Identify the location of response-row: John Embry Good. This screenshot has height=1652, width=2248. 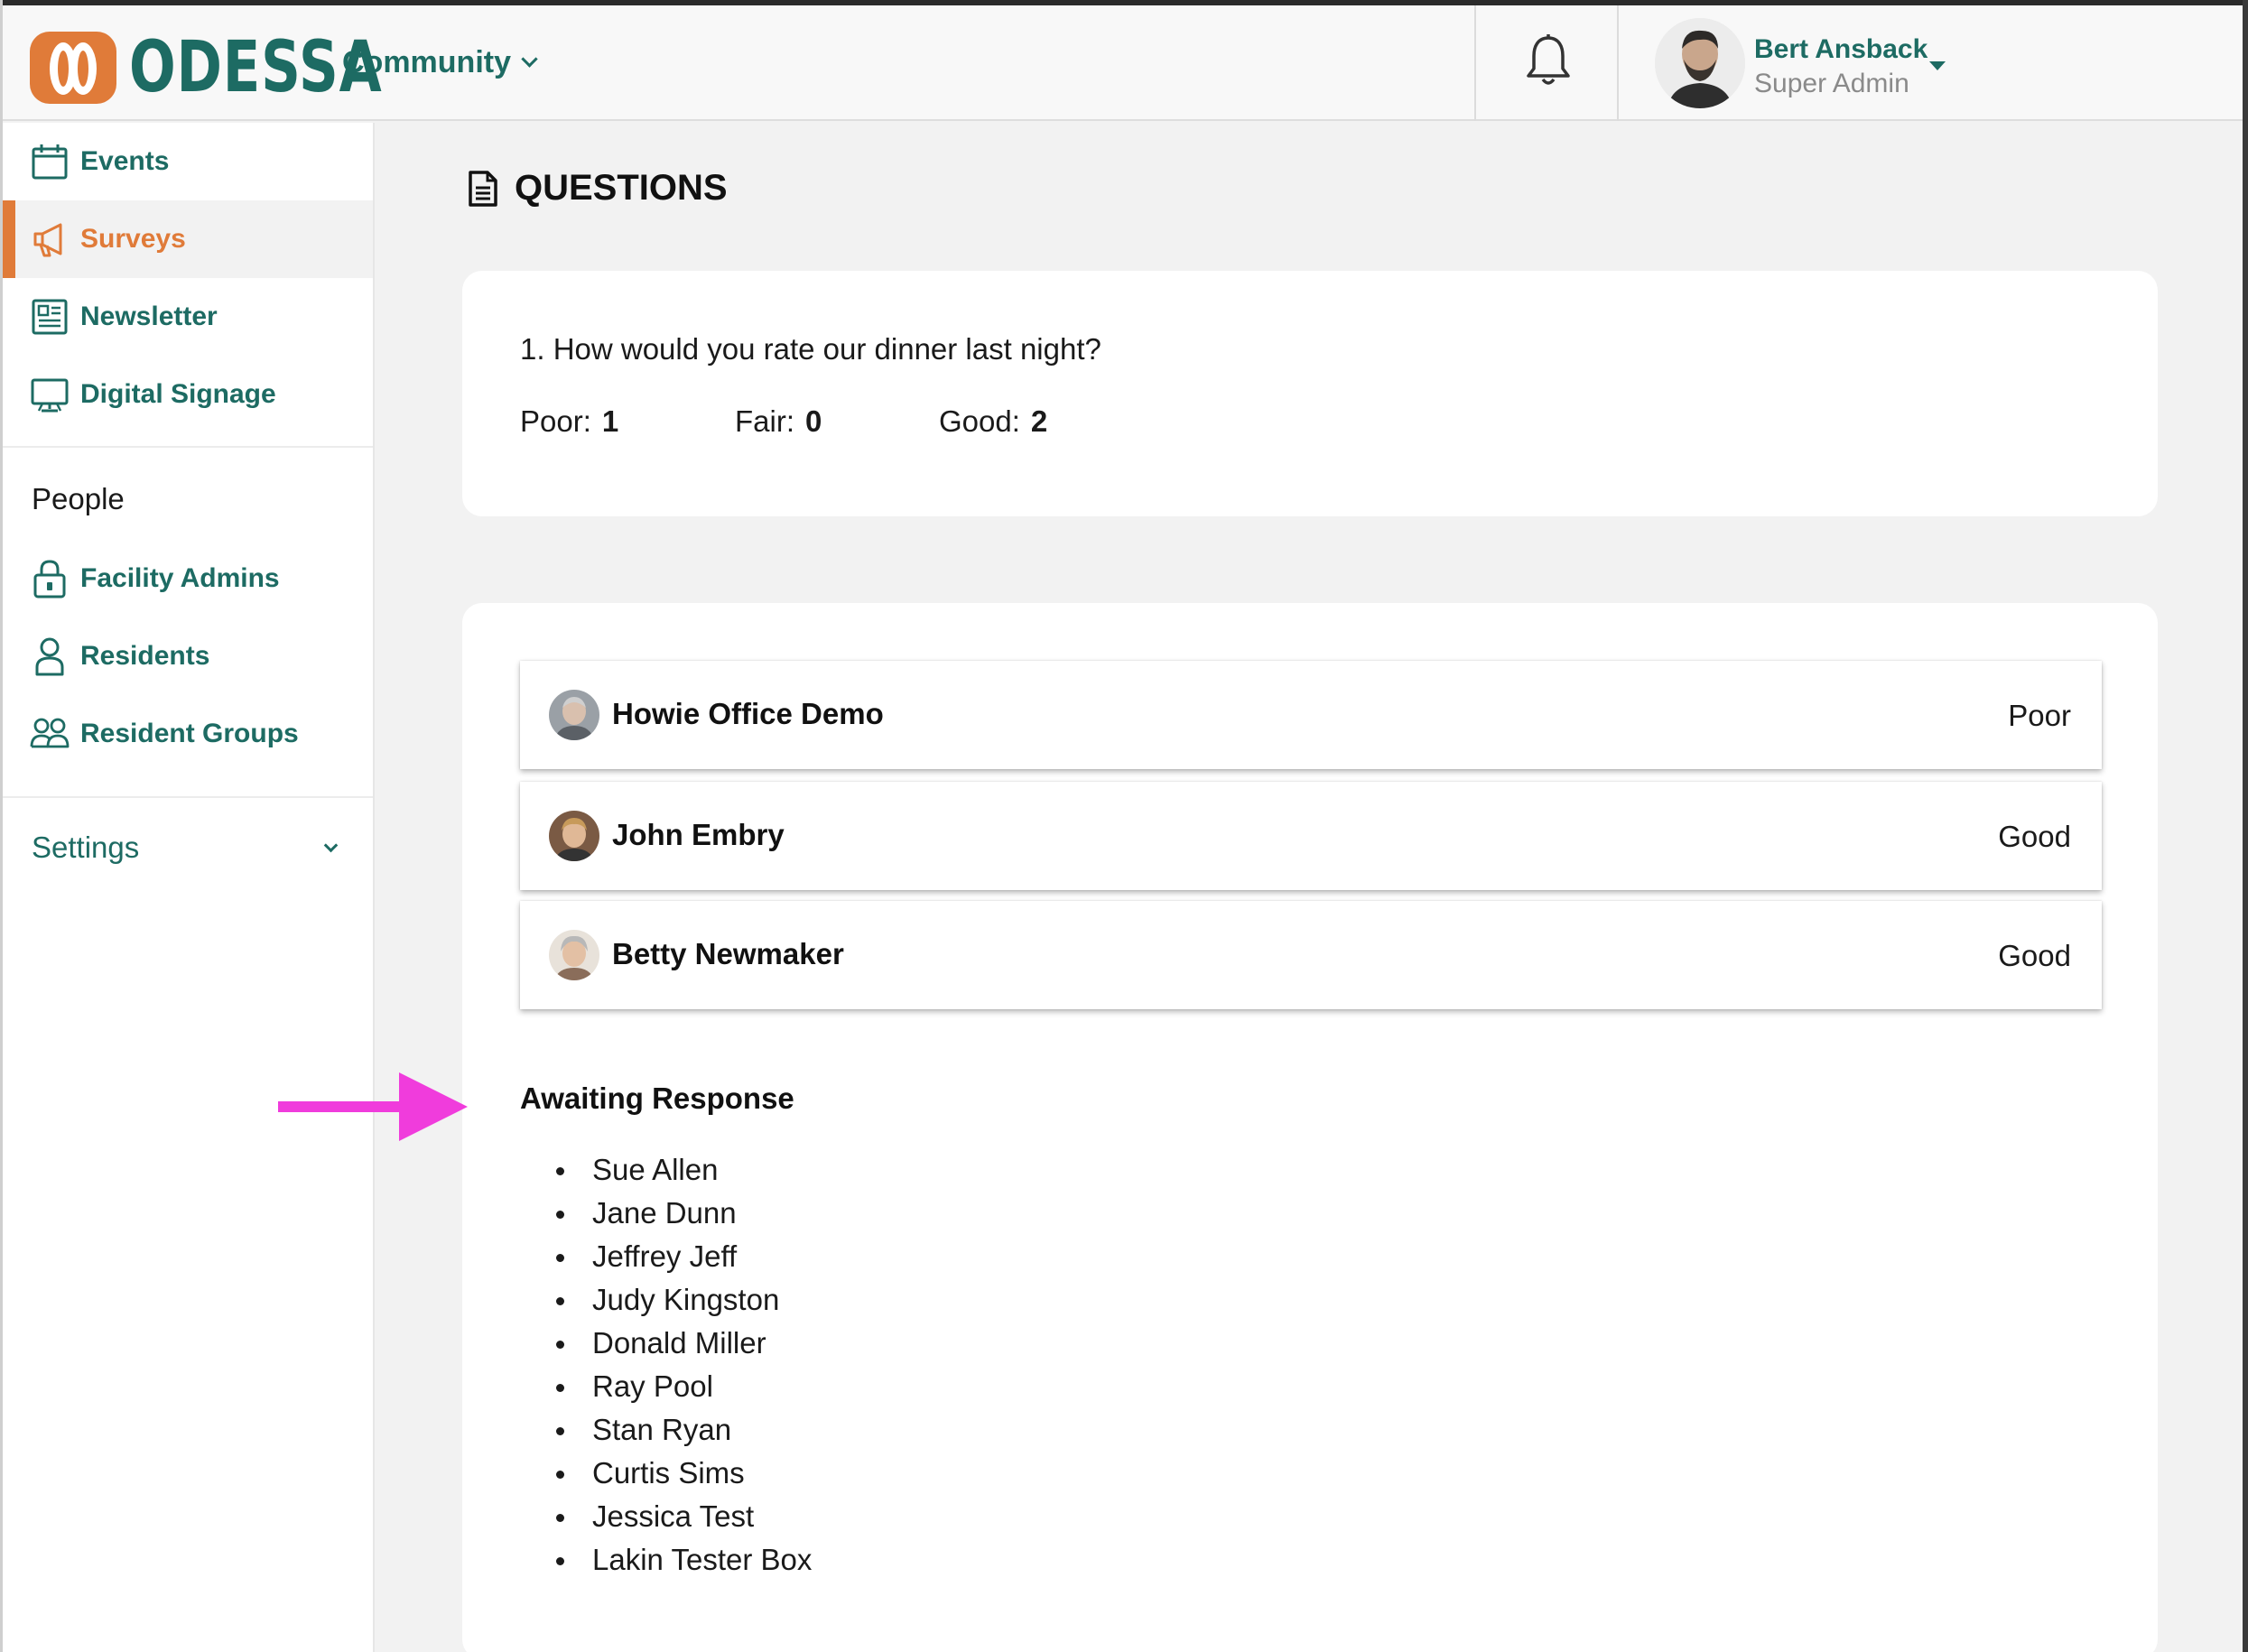
(1311, 836).